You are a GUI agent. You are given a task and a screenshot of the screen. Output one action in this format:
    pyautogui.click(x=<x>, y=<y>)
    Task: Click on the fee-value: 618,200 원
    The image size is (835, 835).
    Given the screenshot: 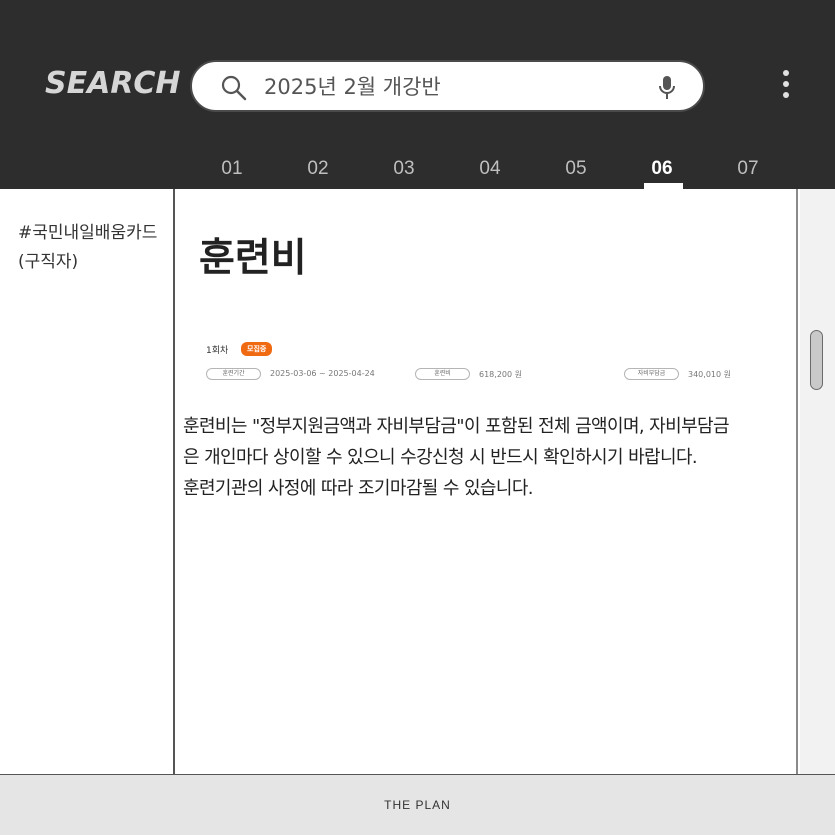 What is the action you would take?
    pyautogui.click(x=500, y=374)
    